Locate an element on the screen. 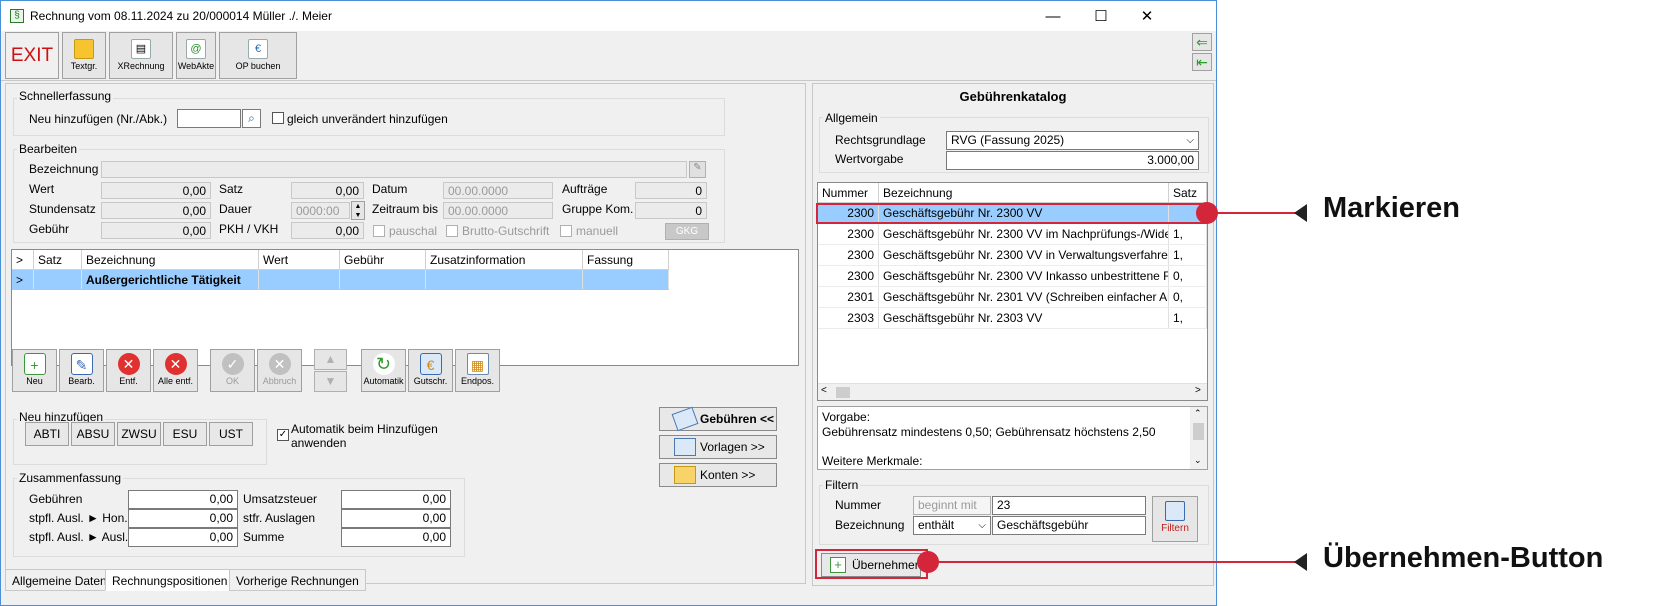 Image resolution: width=1669 pixels, height=606 pixels. neu-hinzufuegen-input is located at coordinates (209, 118).